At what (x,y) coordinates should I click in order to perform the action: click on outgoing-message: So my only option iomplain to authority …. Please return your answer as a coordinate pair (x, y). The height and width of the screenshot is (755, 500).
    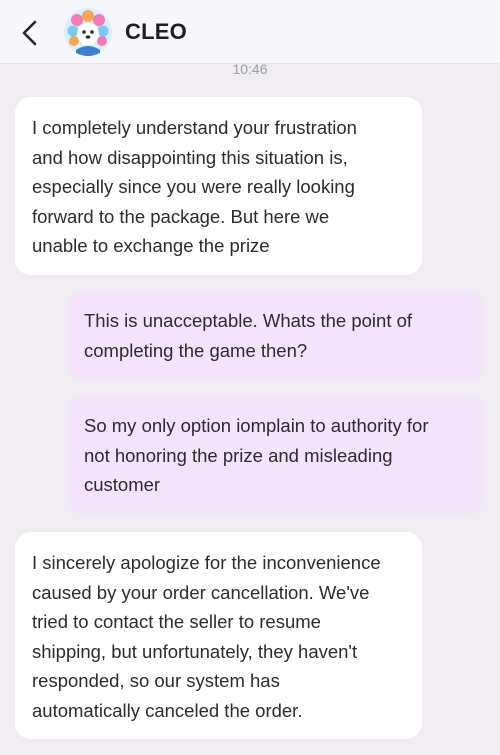
    Looking at the image, I should click on (276, 455).